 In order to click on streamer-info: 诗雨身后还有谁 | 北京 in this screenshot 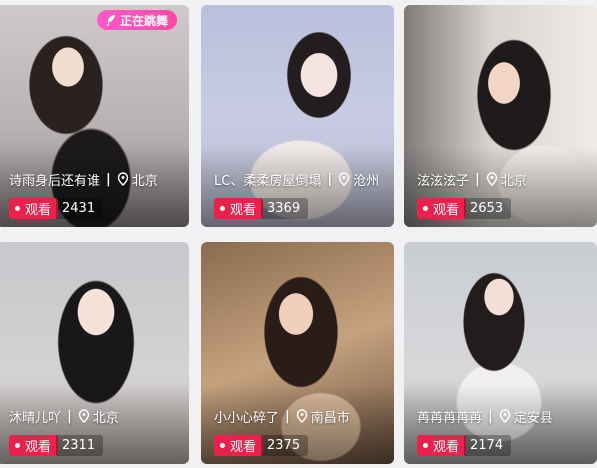, I will do `click(83, 180)`.